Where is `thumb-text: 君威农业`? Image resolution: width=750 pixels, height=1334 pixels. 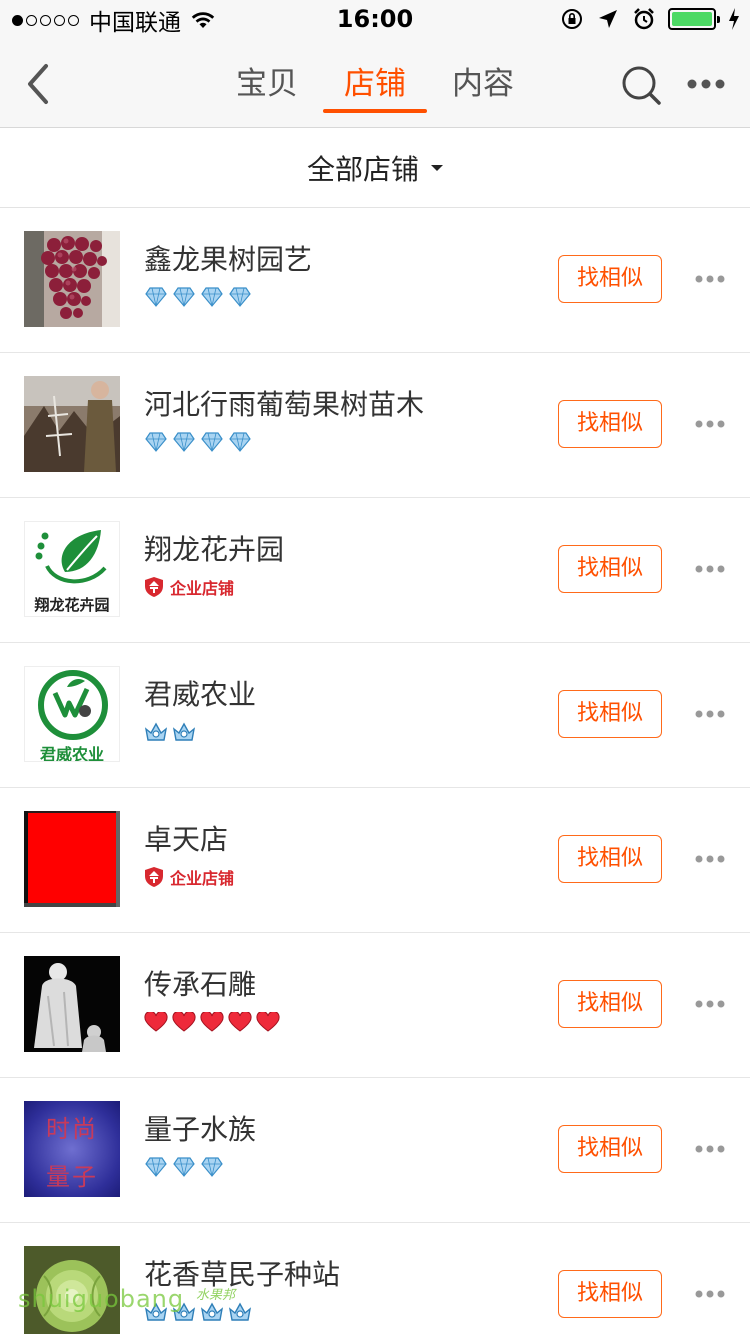 thumb-text: 君威农业 is located at coordinates (71, 753).